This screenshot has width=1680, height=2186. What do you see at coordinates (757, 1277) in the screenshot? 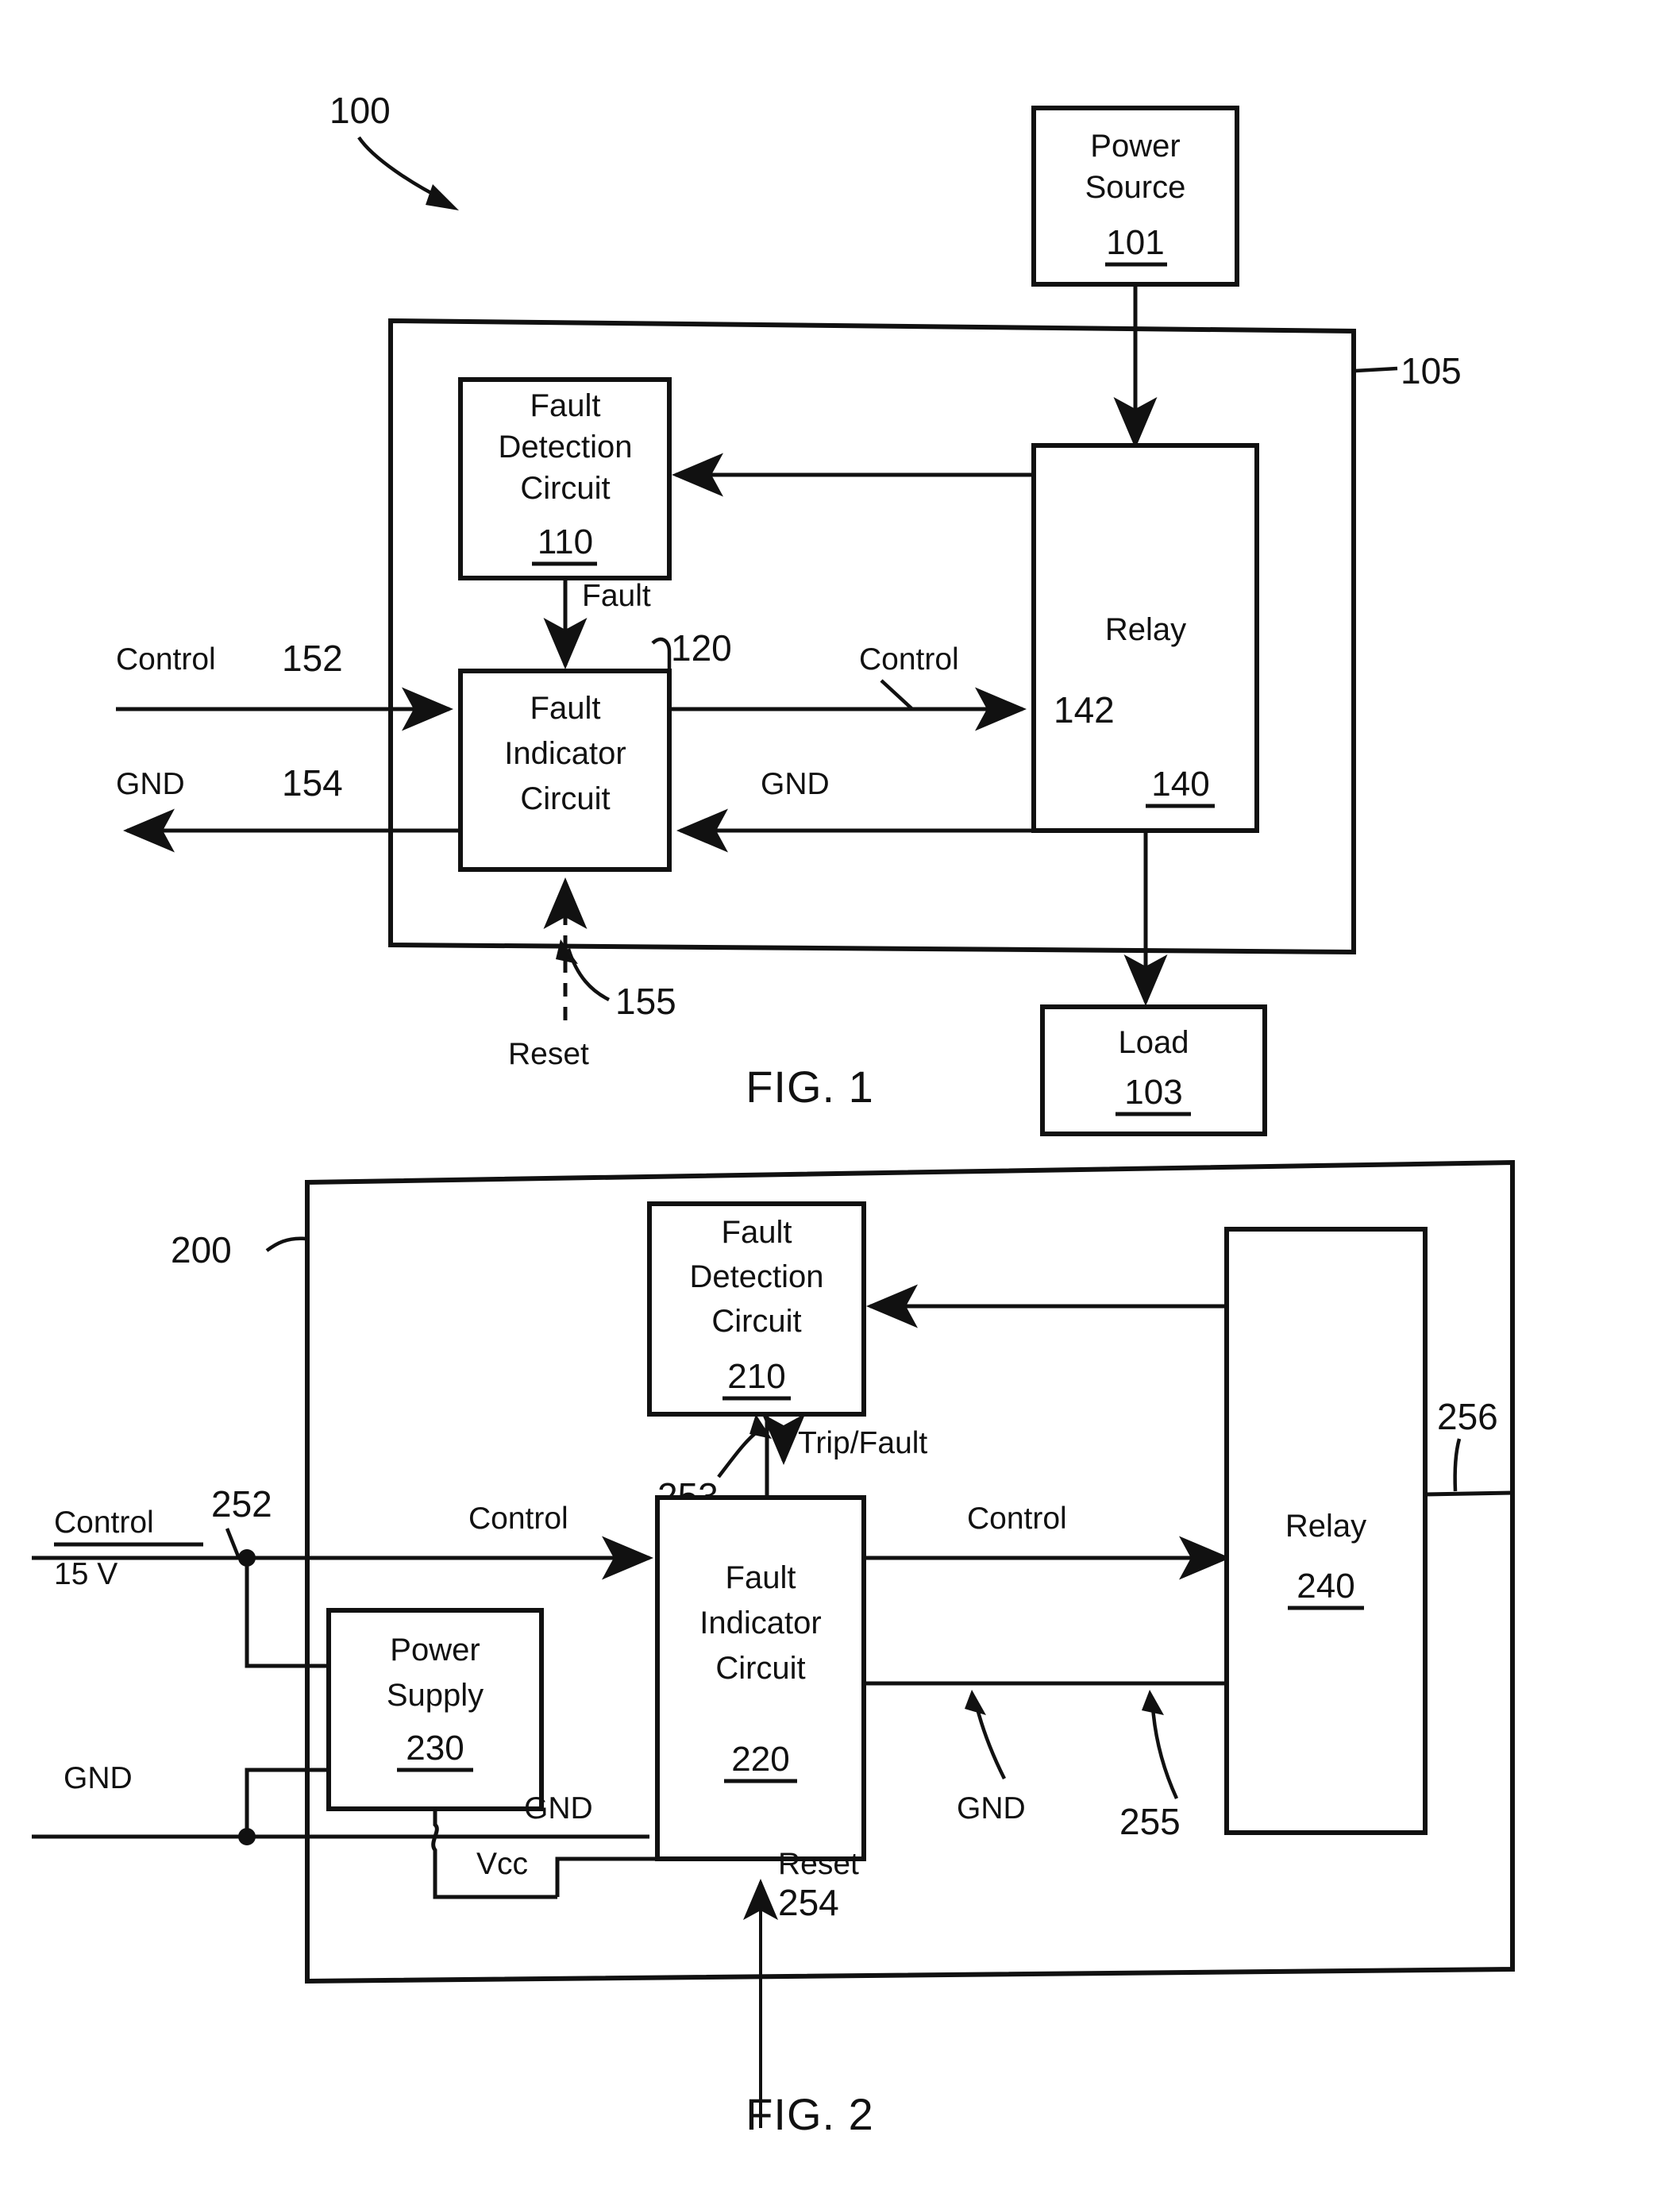
I see `fig2-fault-detection-line-2: Detection` at bounding box center [757, 1277].